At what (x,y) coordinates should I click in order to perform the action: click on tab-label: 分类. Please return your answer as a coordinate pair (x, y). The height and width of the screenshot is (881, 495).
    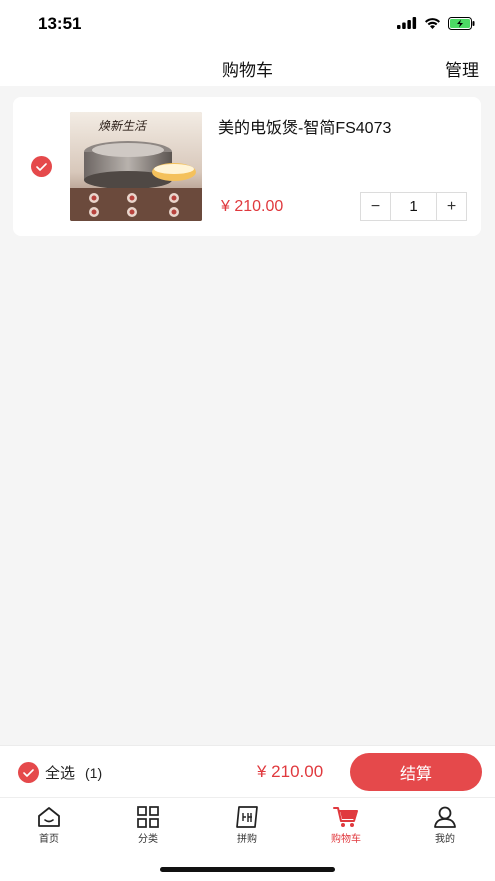
    Looking at the image, I should click on (148, 839).